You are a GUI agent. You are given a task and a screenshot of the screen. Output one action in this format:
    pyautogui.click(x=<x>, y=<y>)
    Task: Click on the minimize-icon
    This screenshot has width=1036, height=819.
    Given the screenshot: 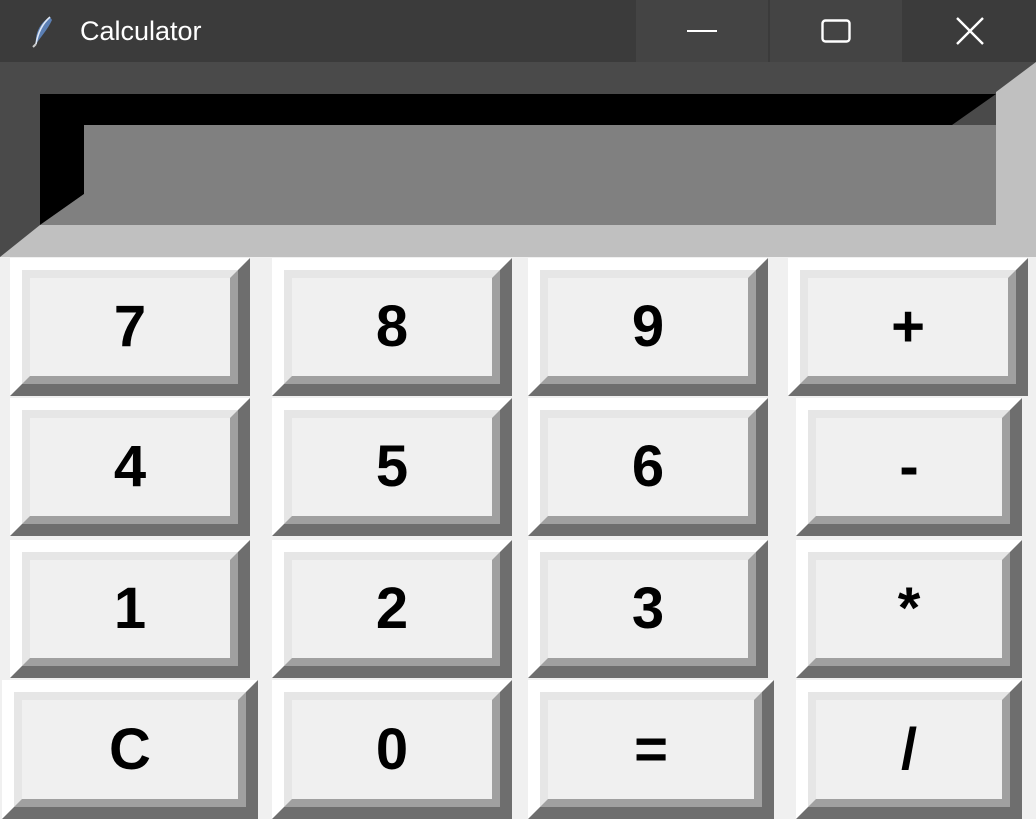 What is the action you would take?
    pyautogui.click(x=702, y=31)
    